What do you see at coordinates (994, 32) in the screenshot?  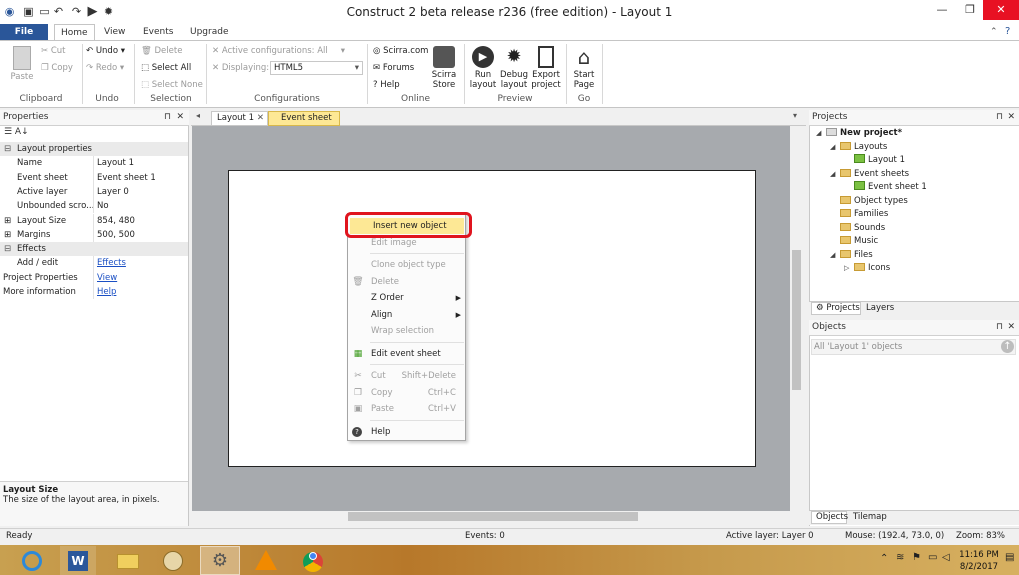 I see `ribbon-minimize-icon: ⌃` at bounding box center [994, 32].